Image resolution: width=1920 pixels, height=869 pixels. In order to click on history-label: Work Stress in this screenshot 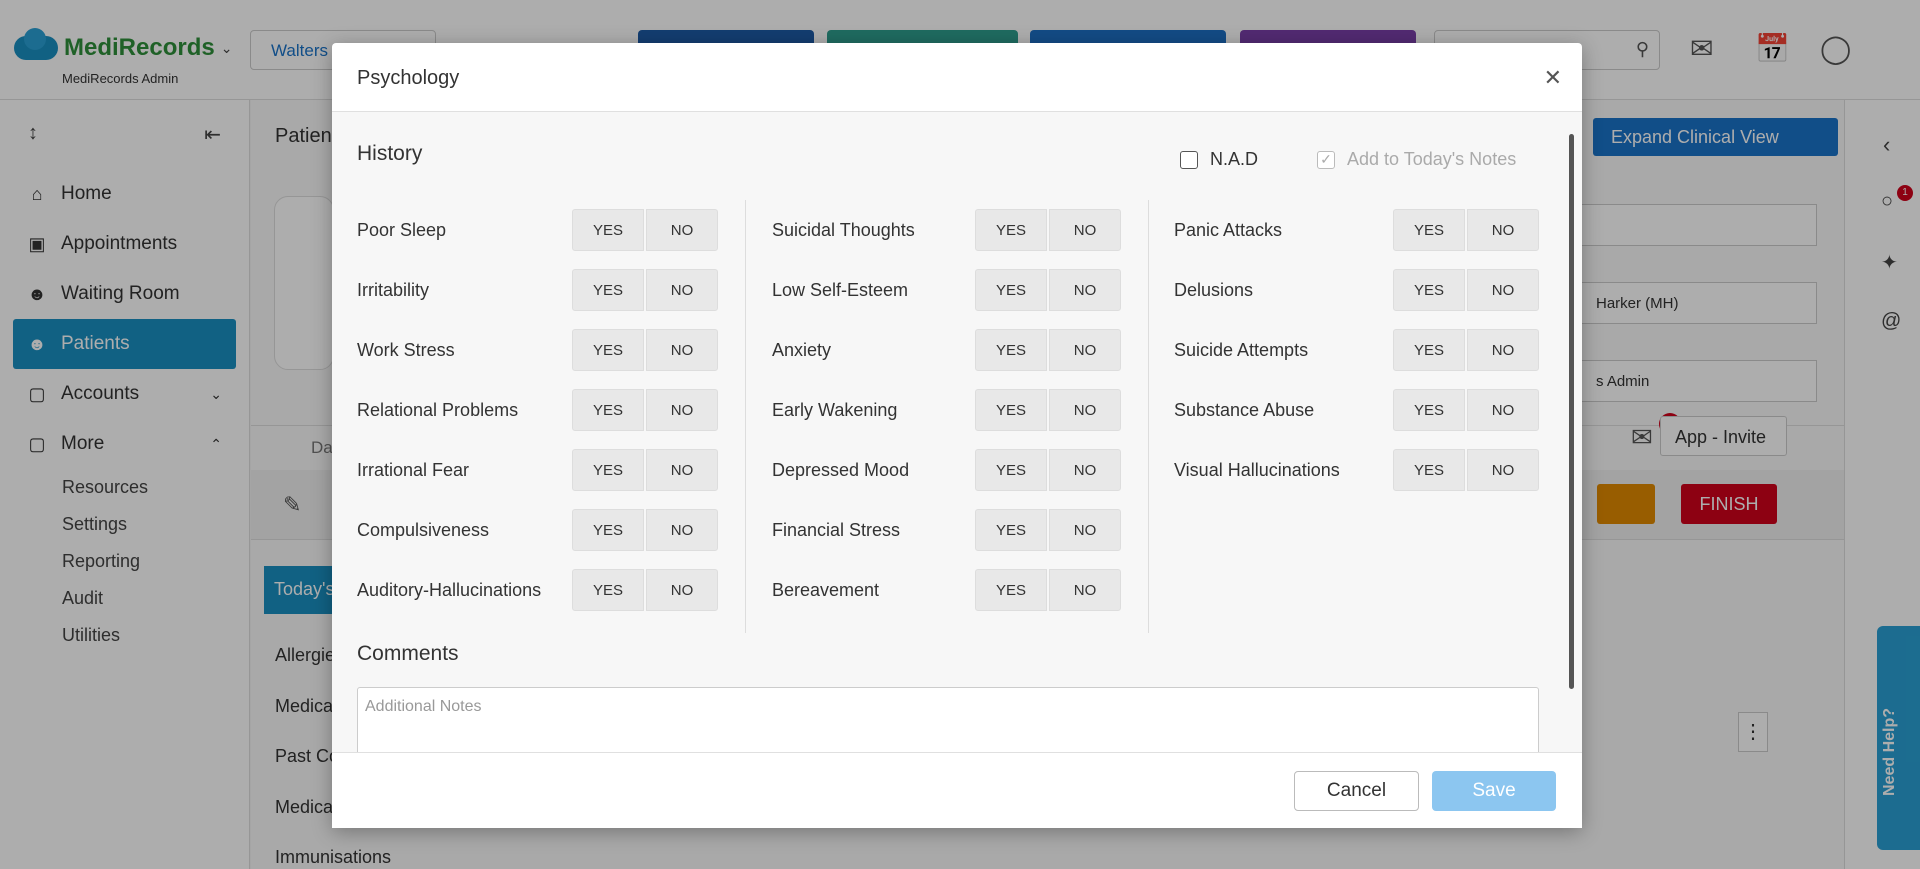, I will do `click(406, 349)`.